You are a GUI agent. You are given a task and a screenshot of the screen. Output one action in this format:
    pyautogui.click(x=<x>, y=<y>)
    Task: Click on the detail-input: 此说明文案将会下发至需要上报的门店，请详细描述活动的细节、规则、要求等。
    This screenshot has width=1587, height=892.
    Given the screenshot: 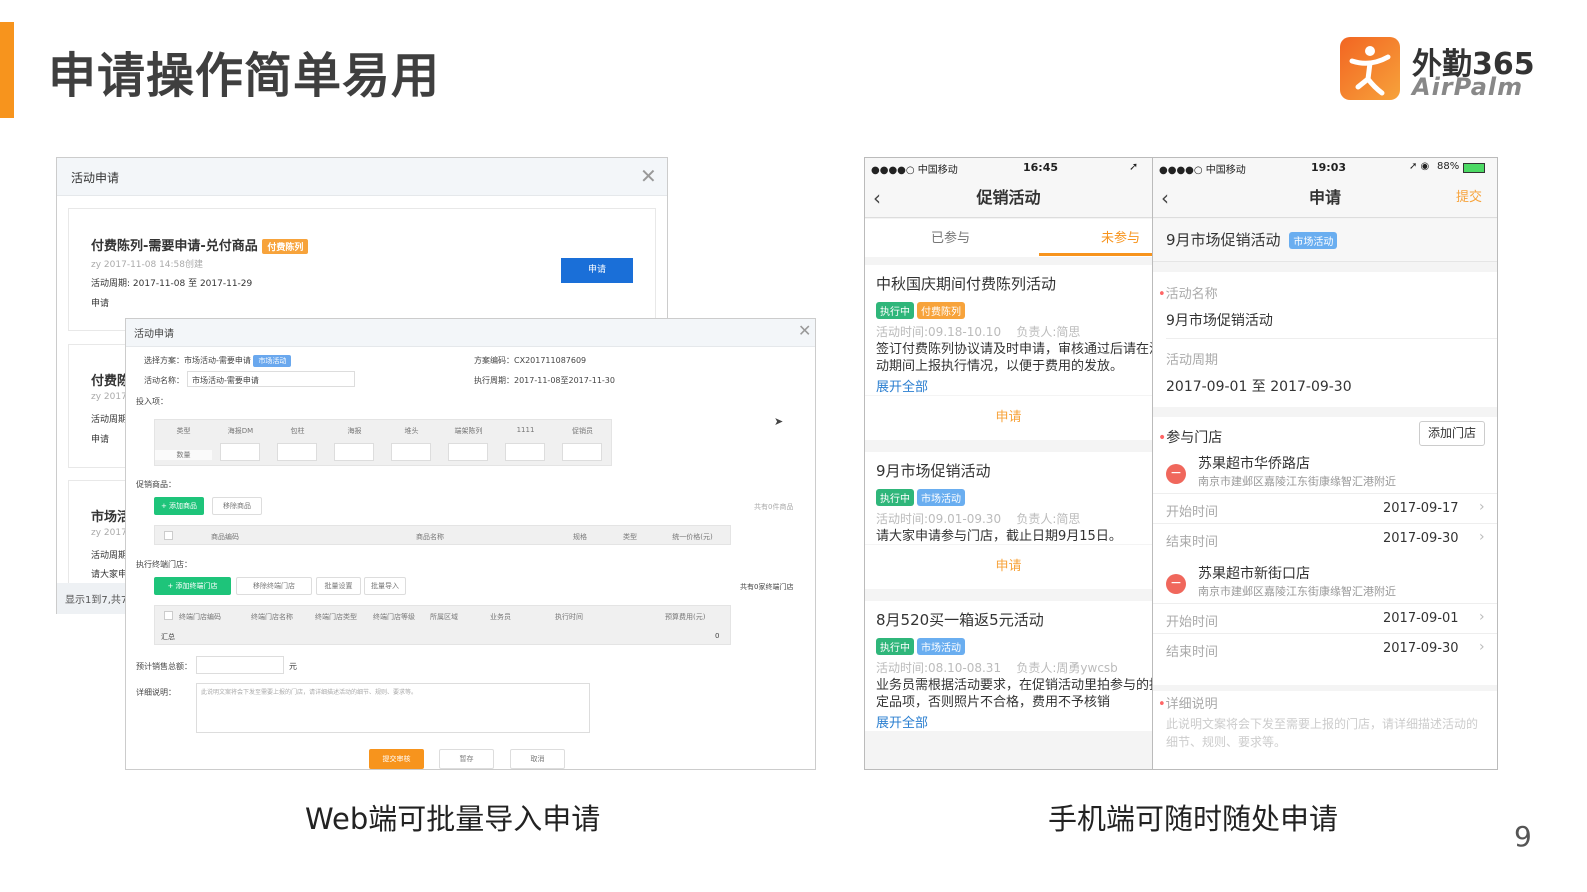 What is the action you would take?
    pyautogui.click(x=1327, y=733)
    